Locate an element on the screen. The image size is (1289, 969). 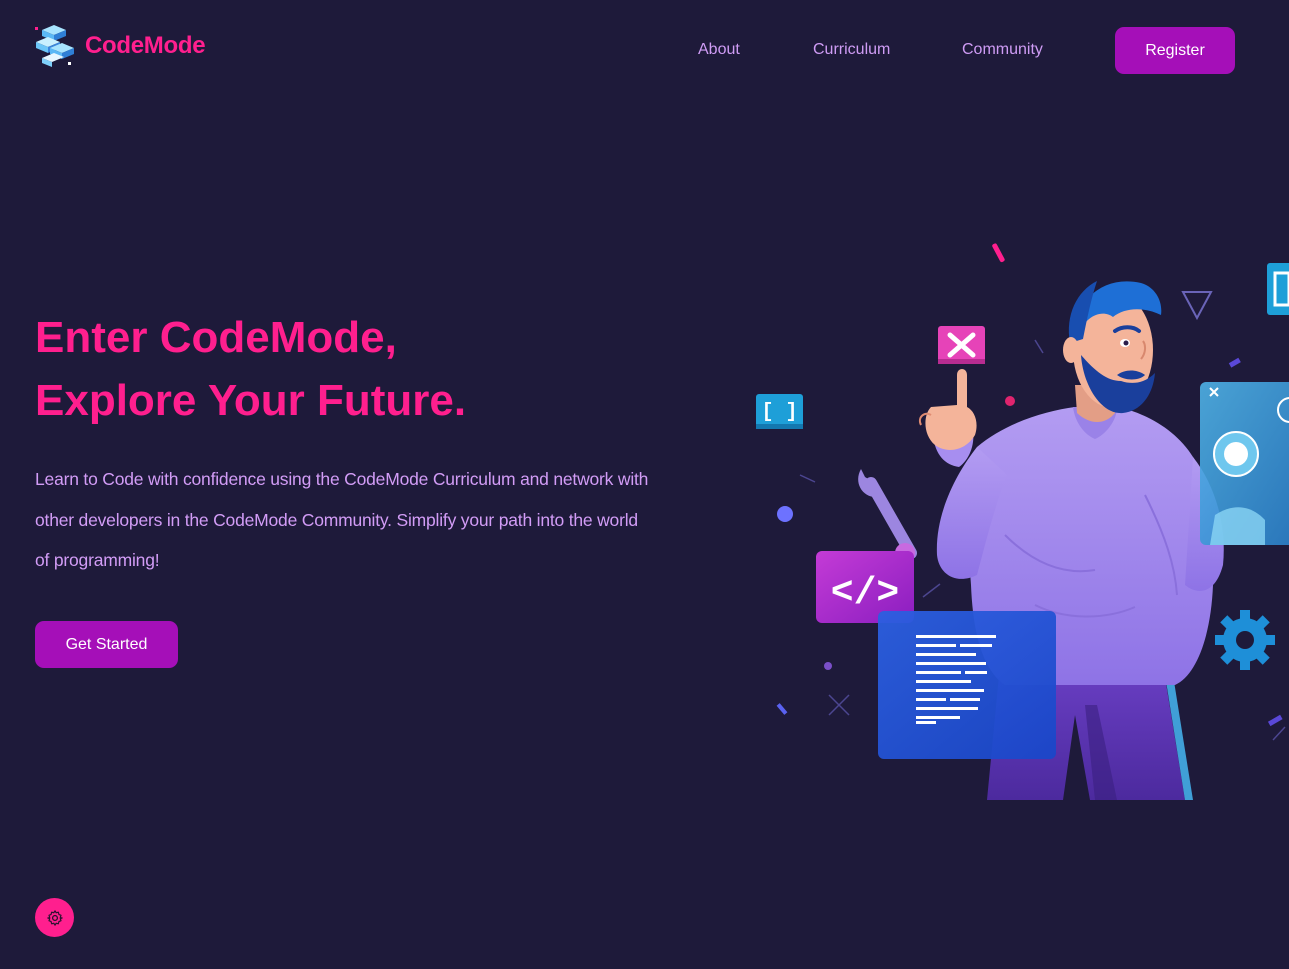
code-tag-text: </> is located at coordinates (865, 593).